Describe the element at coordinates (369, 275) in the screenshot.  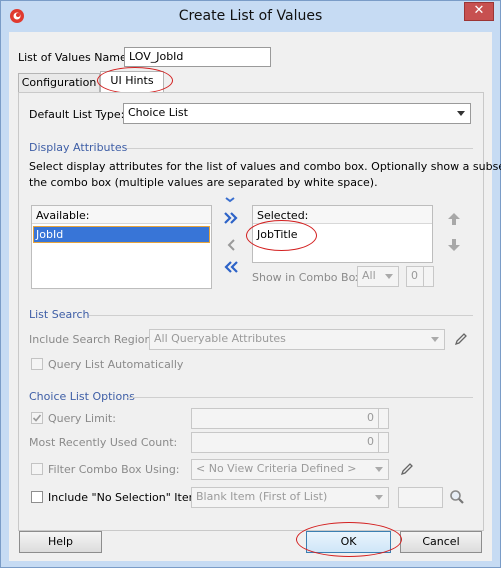
I see `show-in-combo-value: All` at that location.